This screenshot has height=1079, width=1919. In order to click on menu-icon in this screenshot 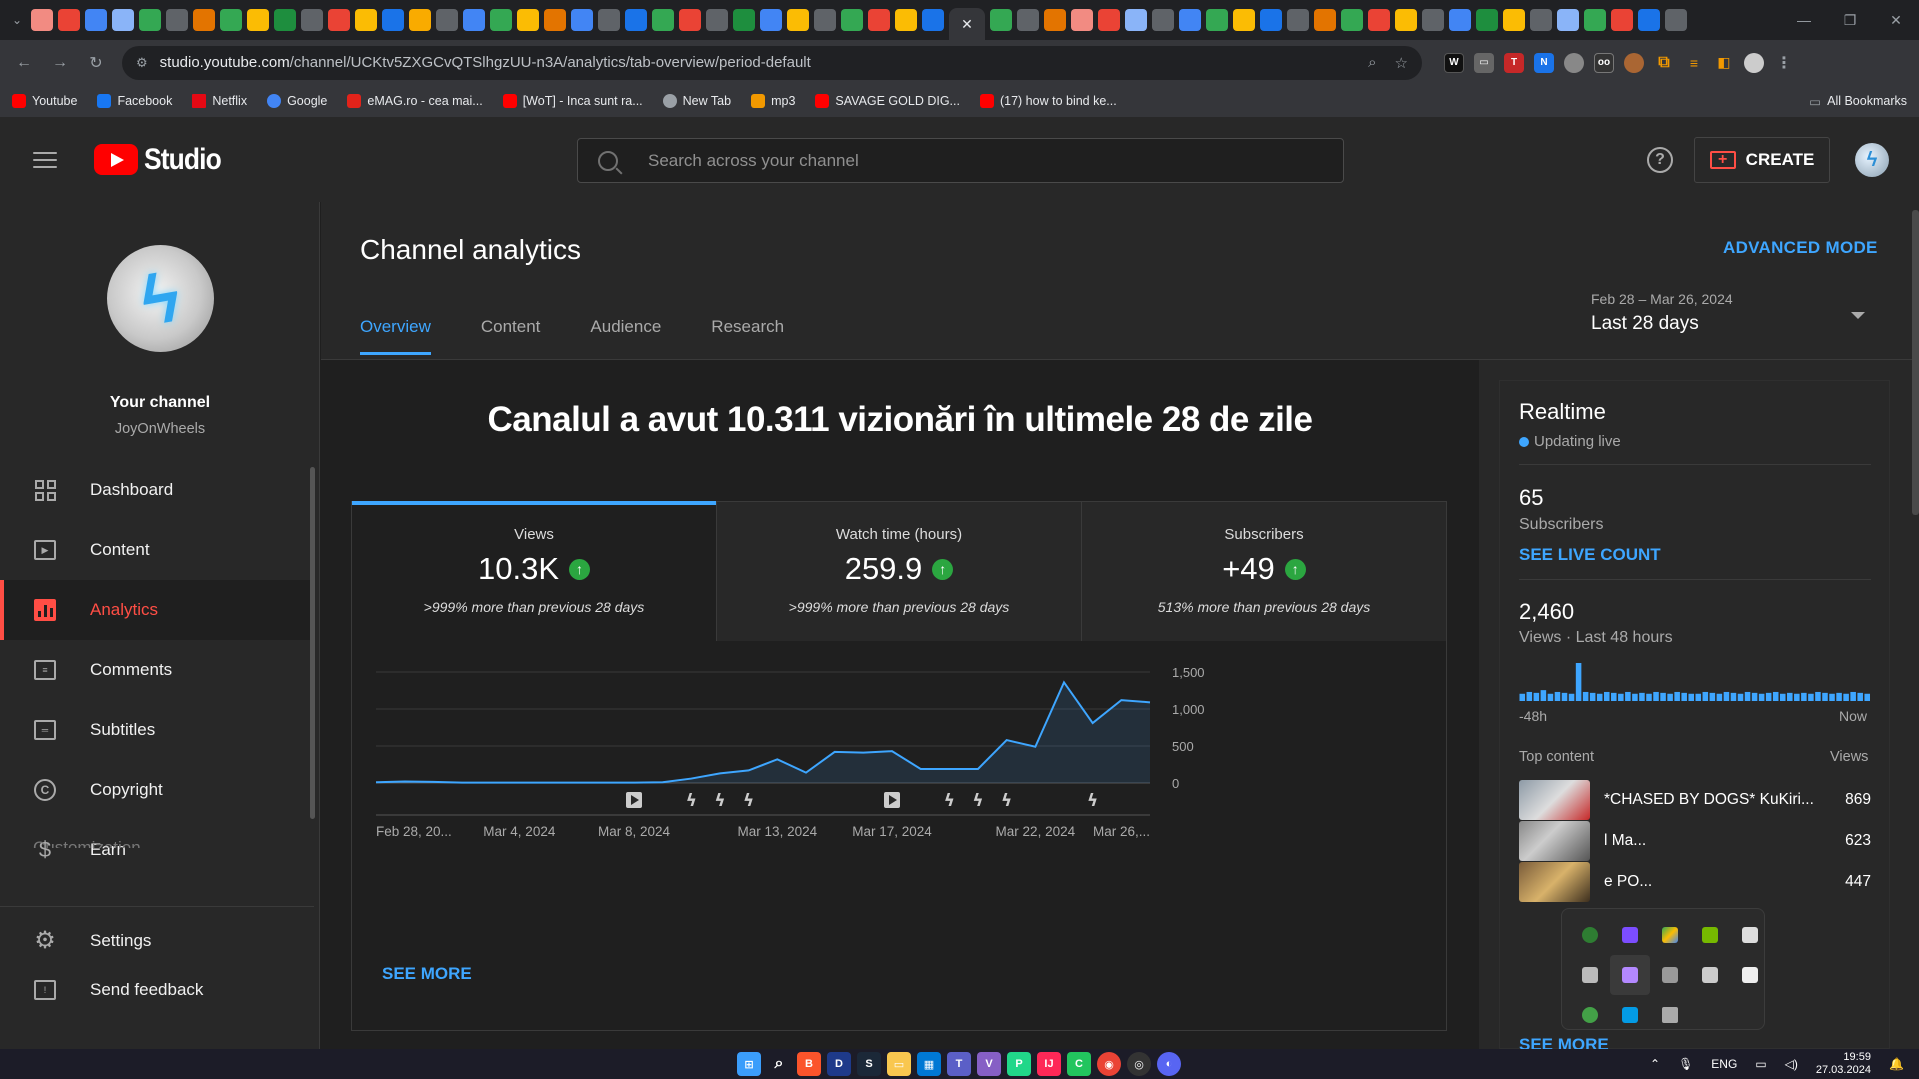, I will do `click(45, 159)`.